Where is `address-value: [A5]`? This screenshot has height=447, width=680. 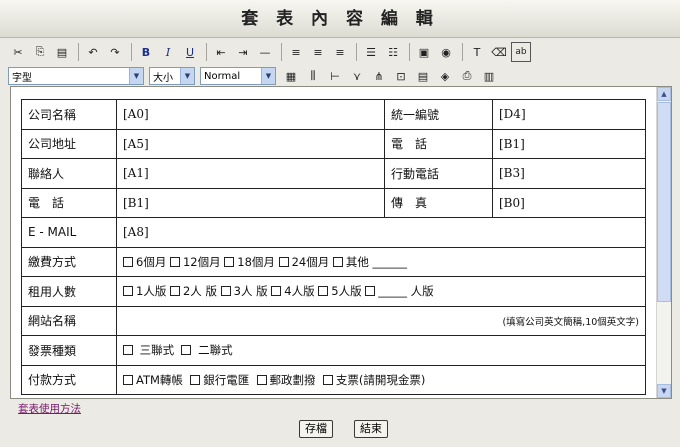 address-value: [A5] is located at coordinates (250, 143).